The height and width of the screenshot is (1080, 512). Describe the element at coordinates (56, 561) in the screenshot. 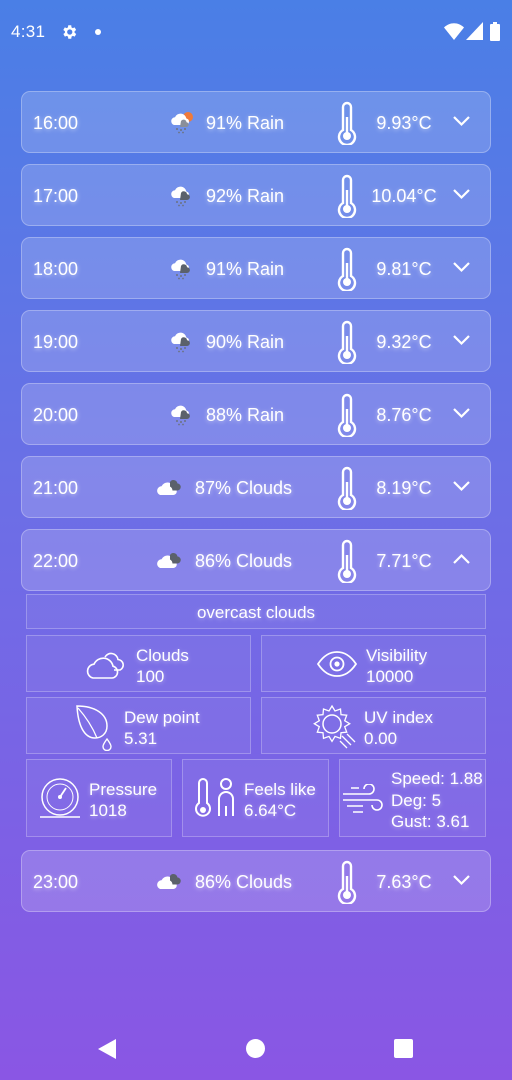

I see `forecast-time: 22:00` at that location.